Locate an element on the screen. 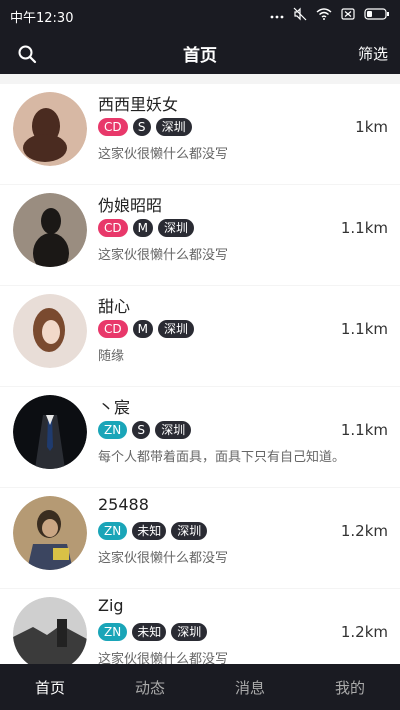  user-name: 25488 is located at coordinates (123, 504).